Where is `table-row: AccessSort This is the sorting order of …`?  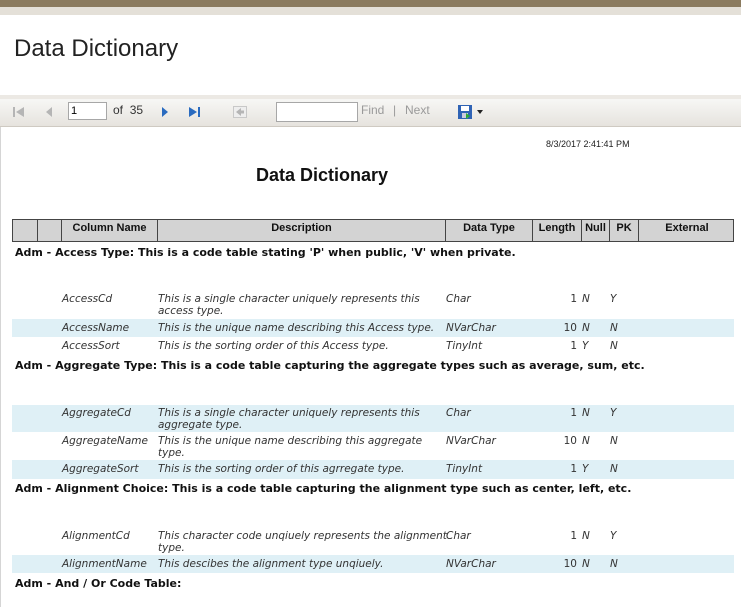 table-row: AccessSort This is the sorting order of … is located at coordinates (373, 346).